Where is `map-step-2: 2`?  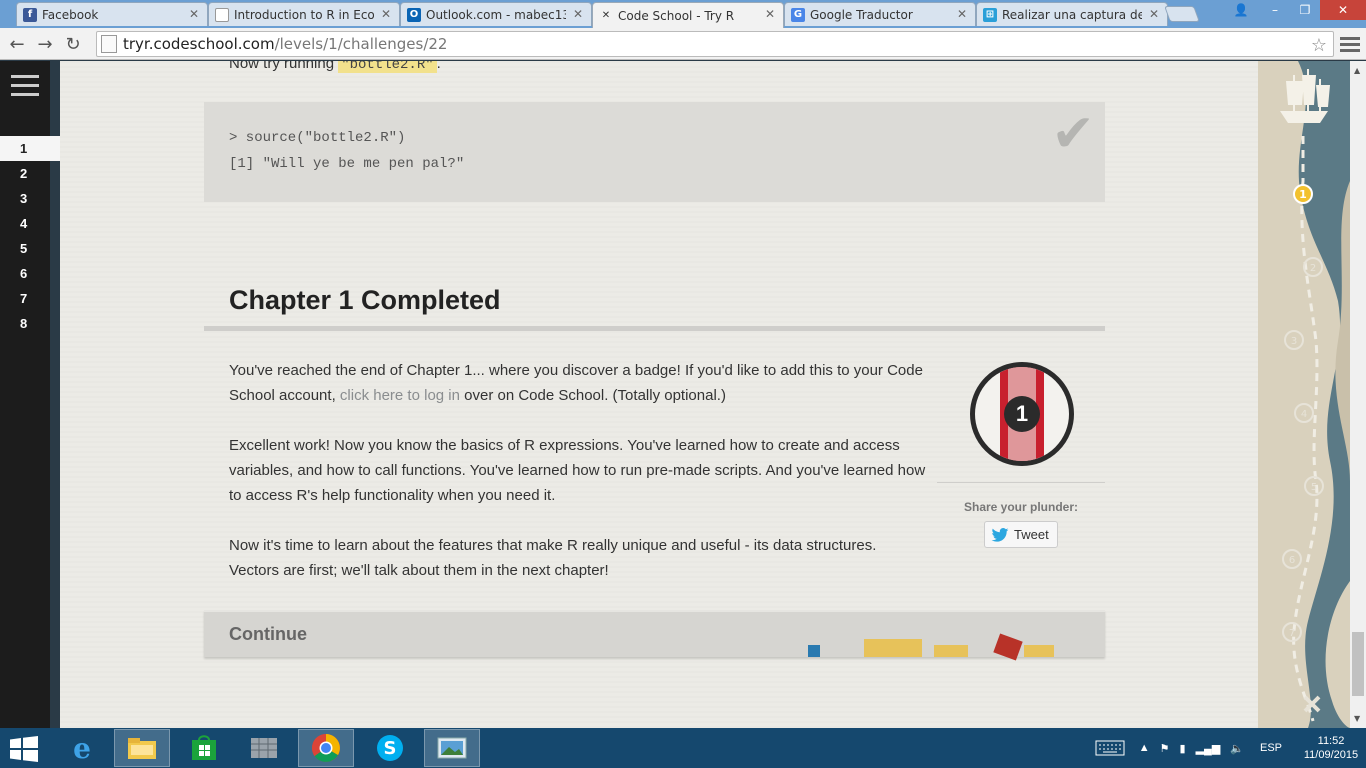
map-step-2: 2 is located at coordinates (1313, 268).